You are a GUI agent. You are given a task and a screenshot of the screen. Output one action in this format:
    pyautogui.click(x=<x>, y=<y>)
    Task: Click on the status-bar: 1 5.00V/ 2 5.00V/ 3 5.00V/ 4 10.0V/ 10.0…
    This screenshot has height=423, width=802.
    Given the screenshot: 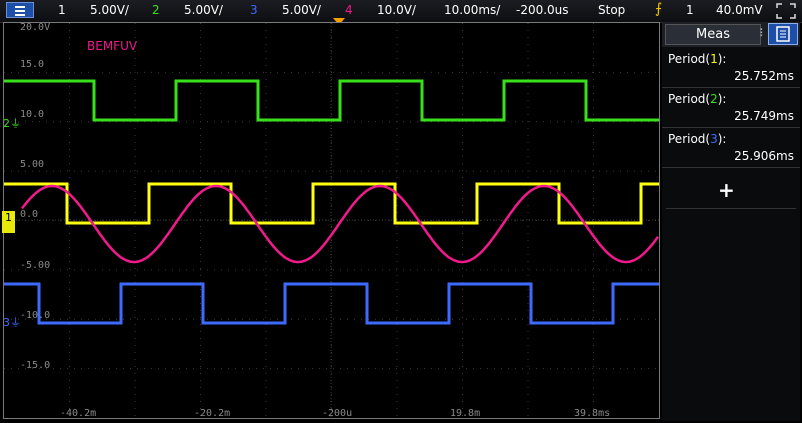 What is the action you would take?
    pyautogui.click(x=401, y=11)
    